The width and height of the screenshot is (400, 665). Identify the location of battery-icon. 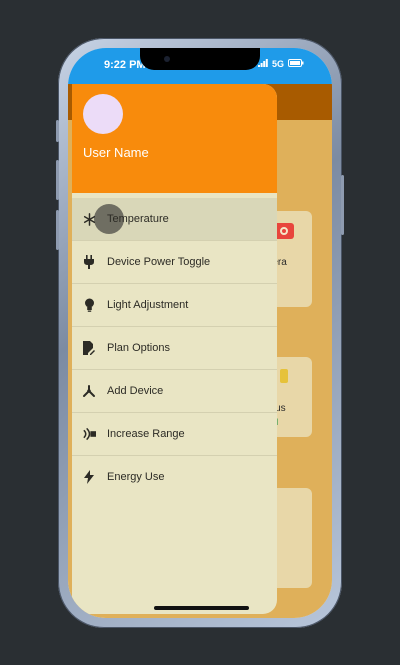
(296, 64).